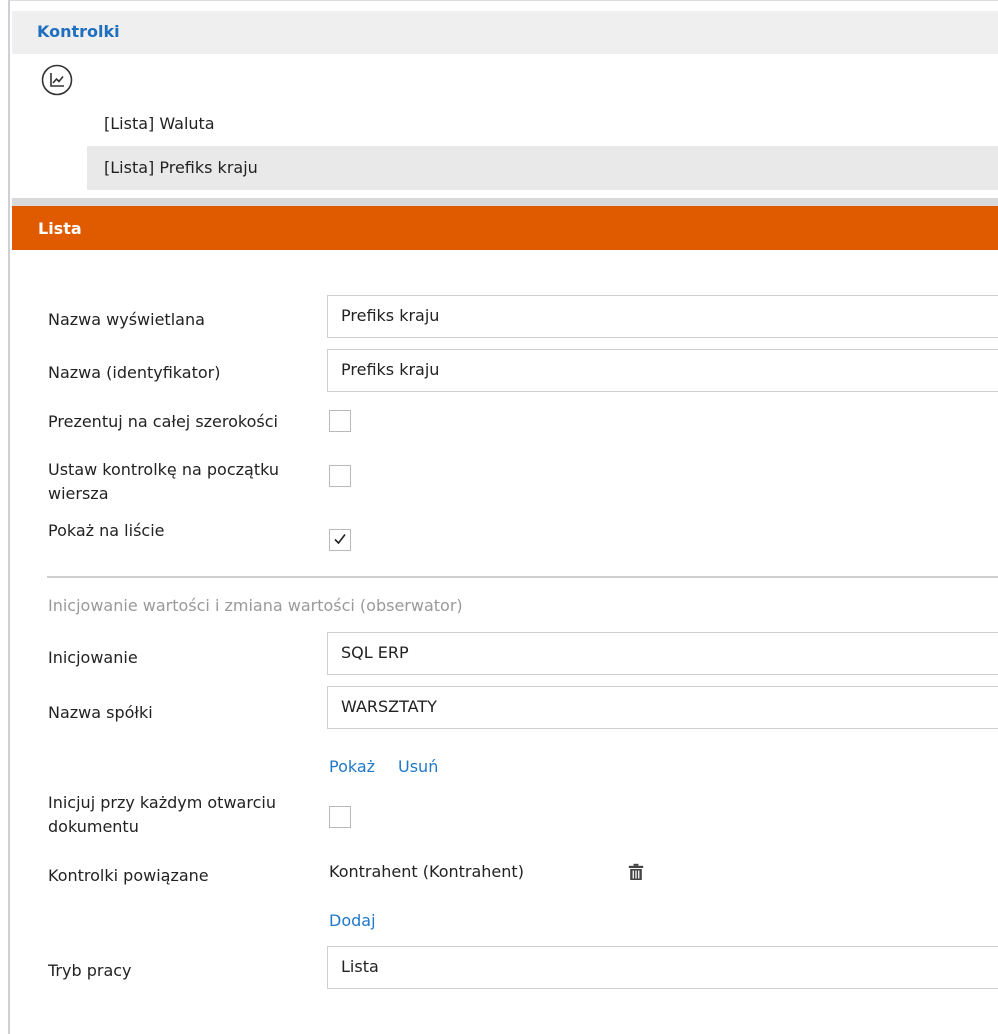 The width and height of the screenshot is (998, 1034). Describe the element at coordinates (360, 966) in the screenshot. I see `mode-value: Lista` at that location.